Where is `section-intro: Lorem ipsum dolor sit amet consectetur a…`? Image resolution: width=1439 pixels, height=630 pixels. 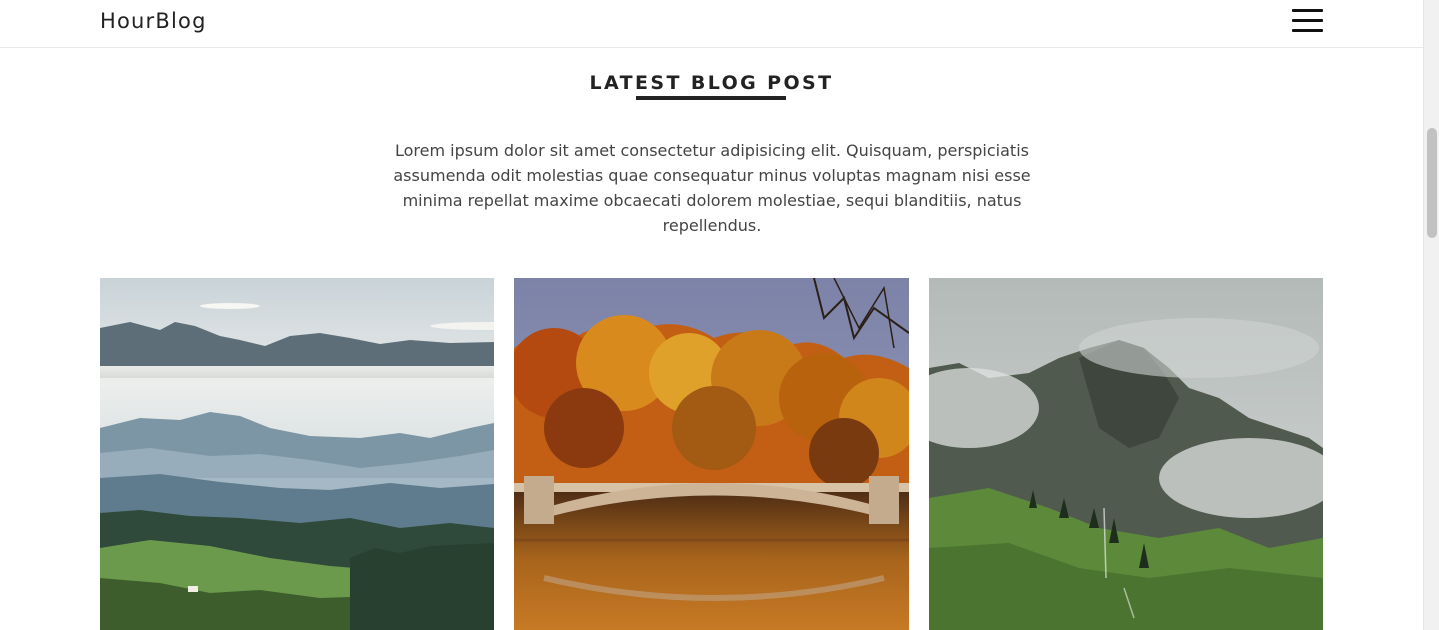
section-intro: Lorem ipsum dolor sit amet consectetur a… is located at coordinates (712, 188).